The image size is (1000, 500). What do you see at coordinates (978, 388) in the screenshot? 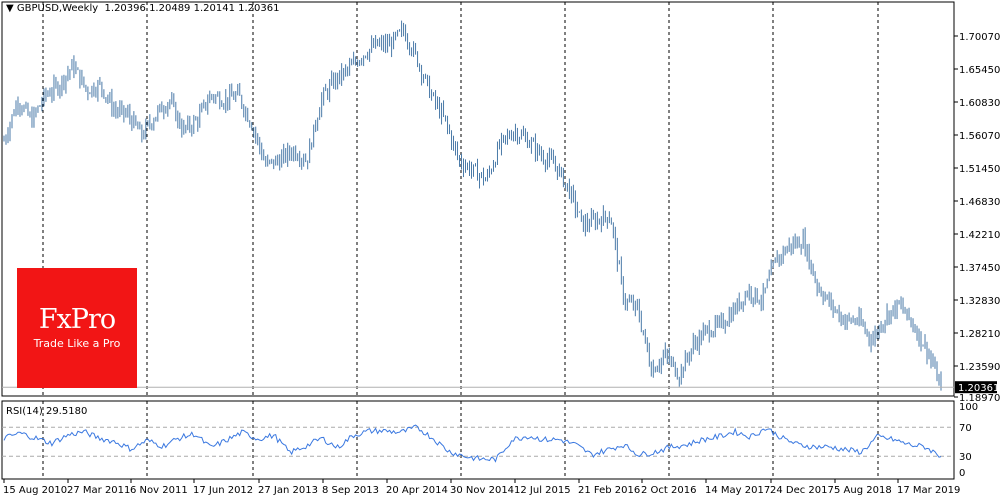
I see `current-price-label: 1.20361` at bounding box center [978, 388].